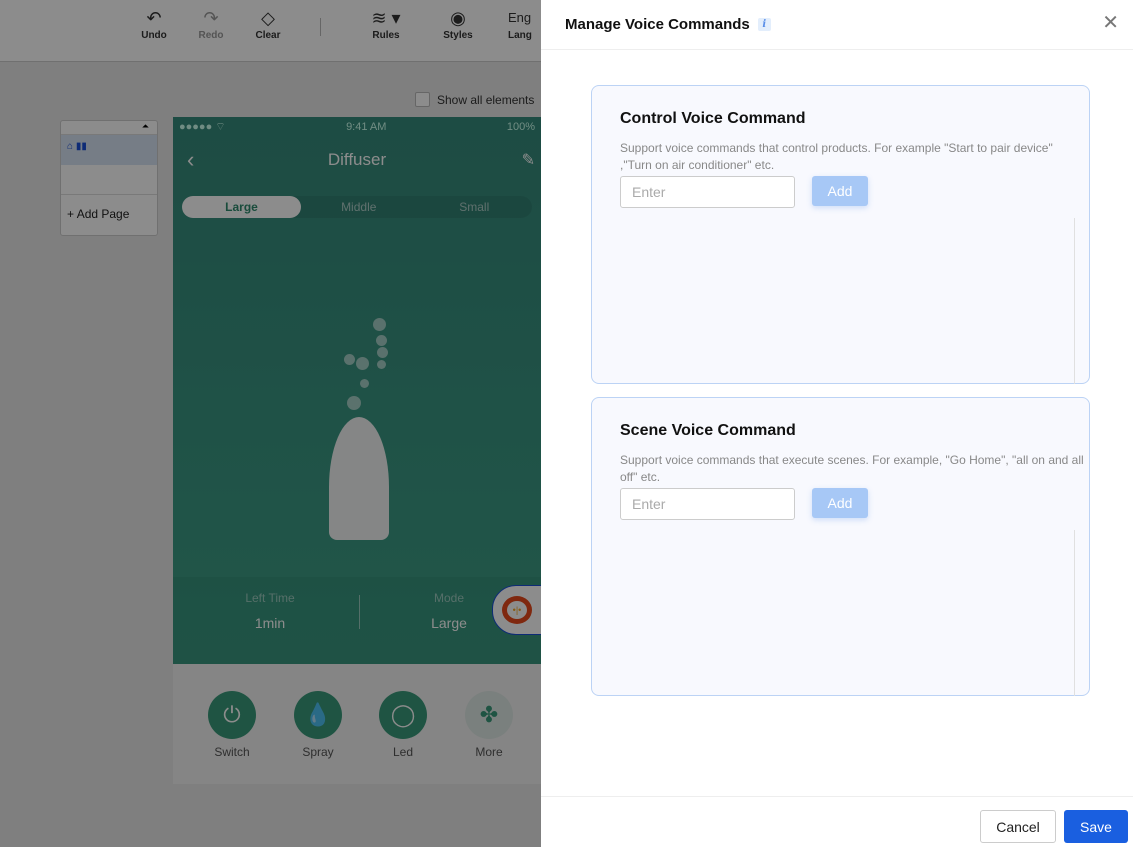 The image size is (1133, 847). I want to click on save-button: Save, so click(1096, 826).